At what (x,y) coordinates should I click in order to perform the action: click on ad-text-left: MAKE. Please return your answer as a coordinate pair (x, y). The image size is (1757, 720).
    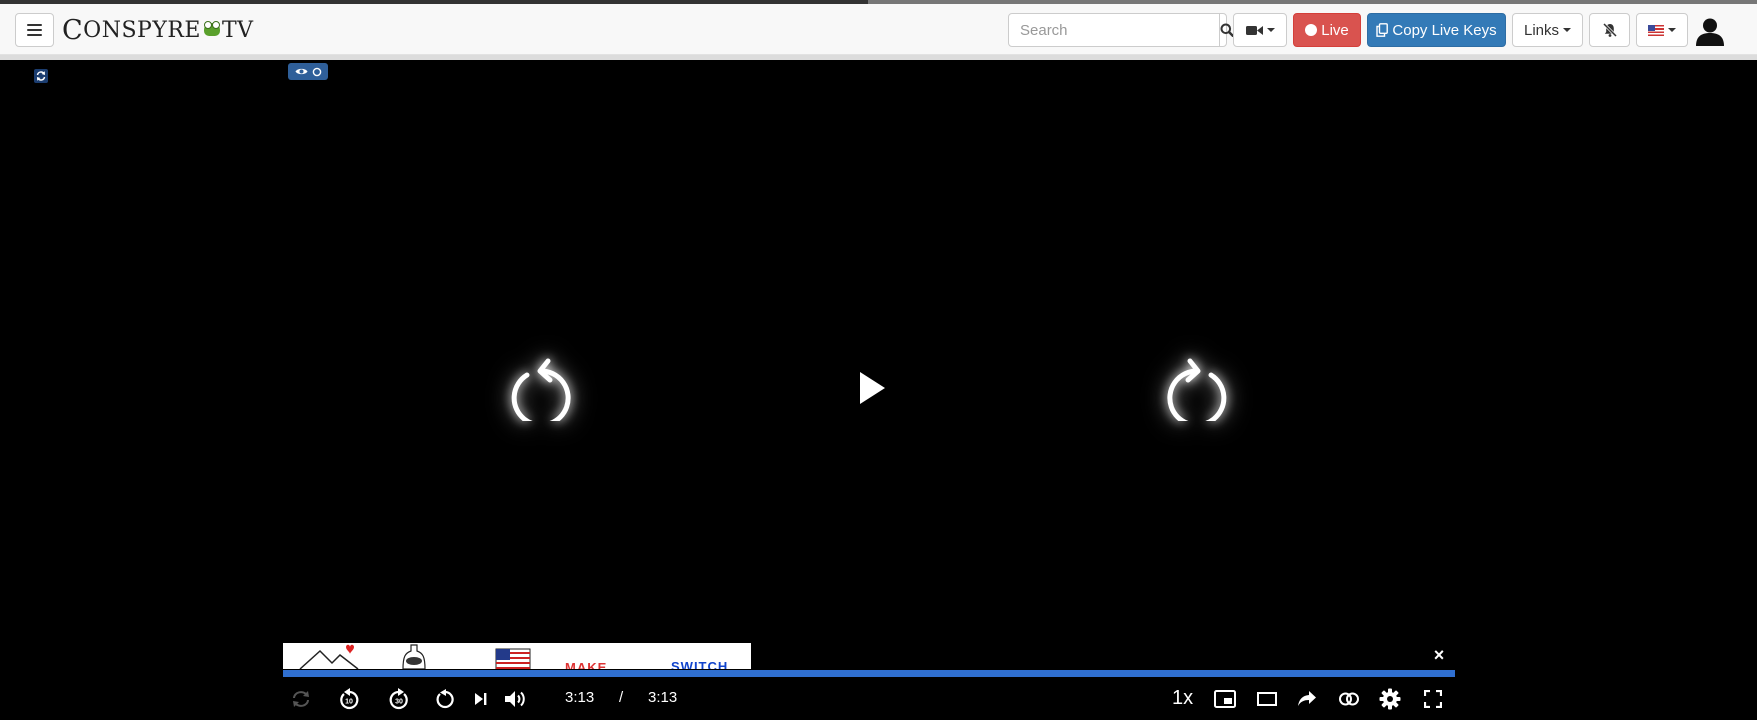
    Looking at the image, I should click on (586, 664).